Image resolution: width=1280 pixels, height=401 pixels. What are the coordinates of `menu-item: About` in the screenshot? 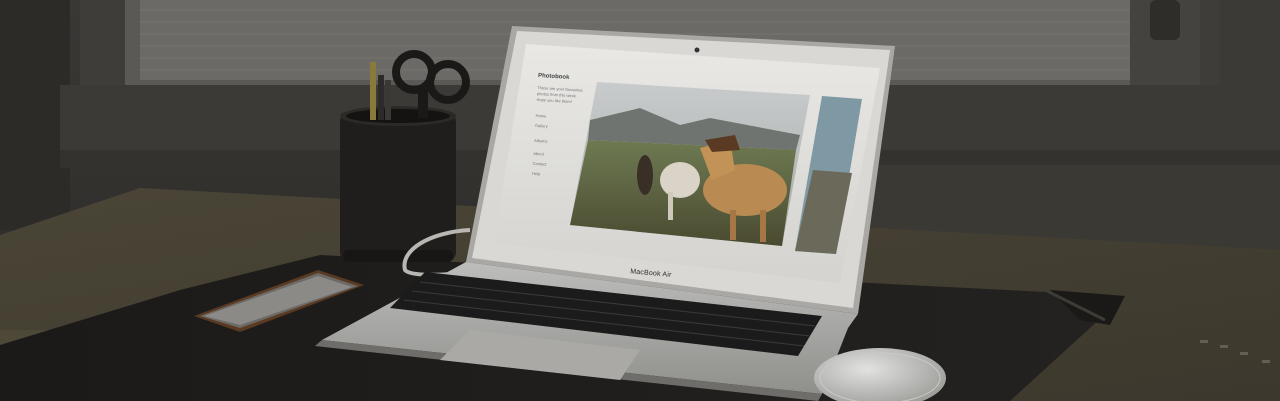 It's located at (539, 154).